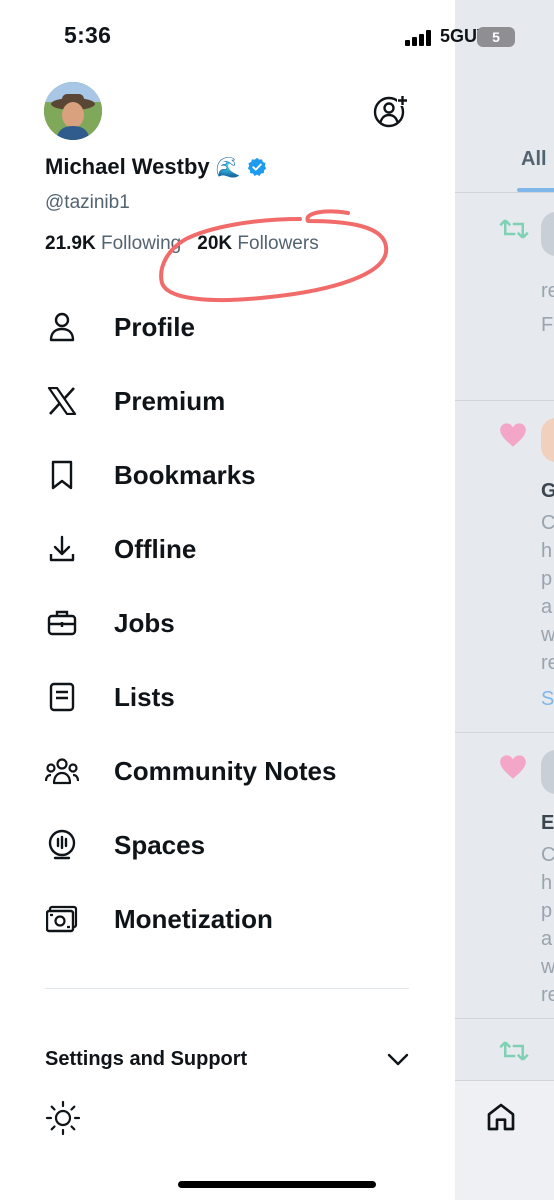  Describe the element at coordinates (534, 159) in the screenshot. I see `tab-all: All` at that location.